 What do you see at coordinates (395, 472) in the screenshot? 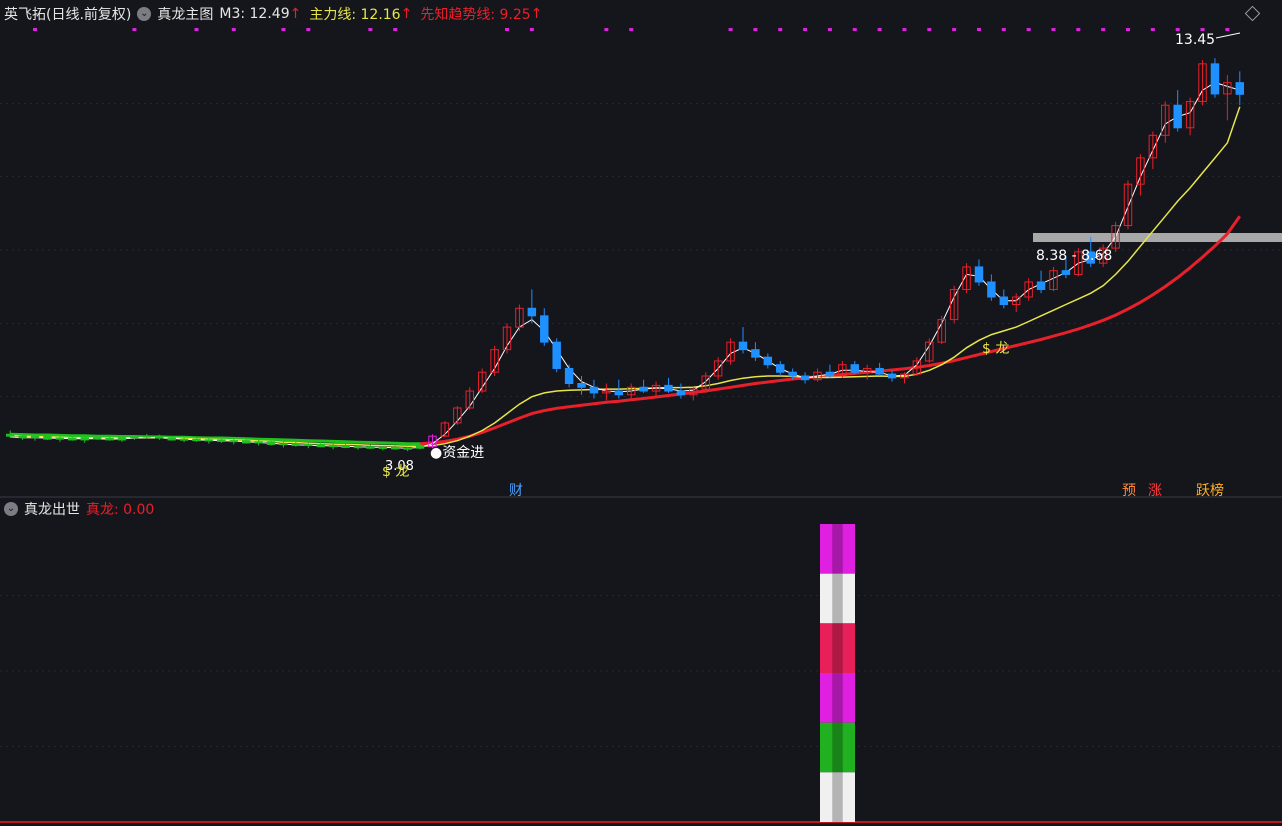
I see `dragon-signal-label: $ 龙` at bounding box center [395, 472].